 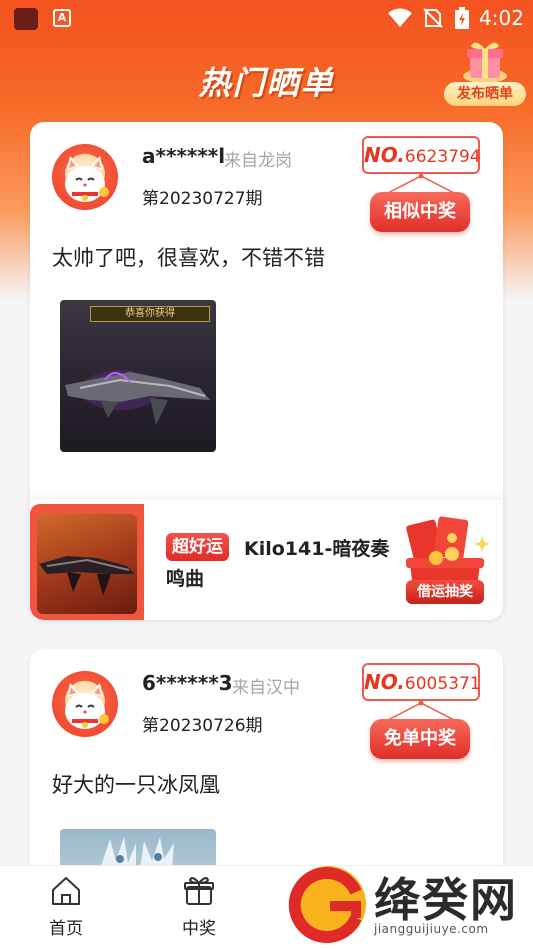 I want to click on ticket-number-badge: NO.6005371, so click(x=421, y=682).